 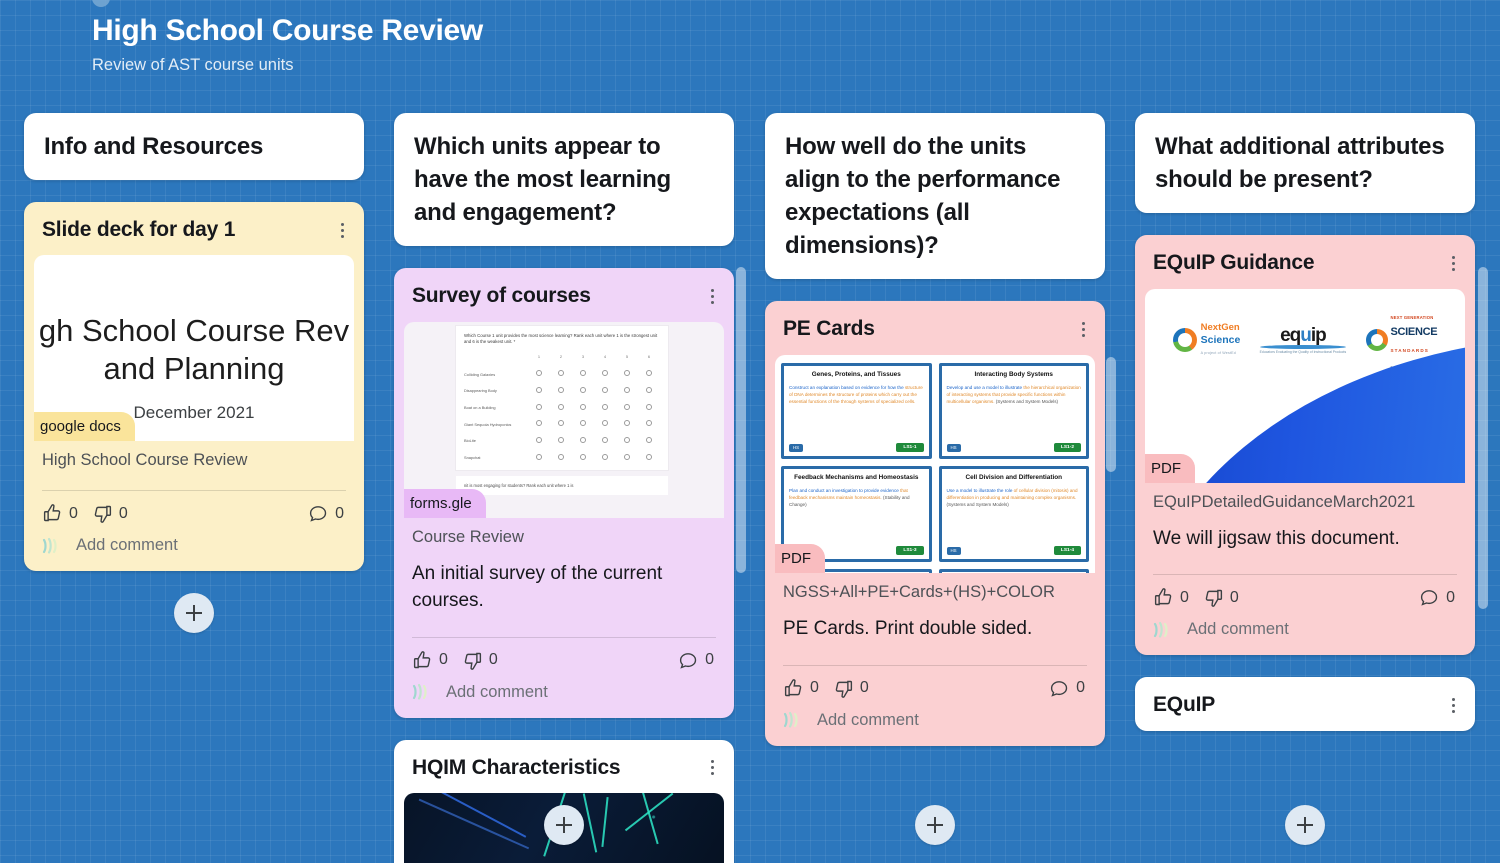 I want to click on form-row: Disappearing Body, so click(x=562, y=391).